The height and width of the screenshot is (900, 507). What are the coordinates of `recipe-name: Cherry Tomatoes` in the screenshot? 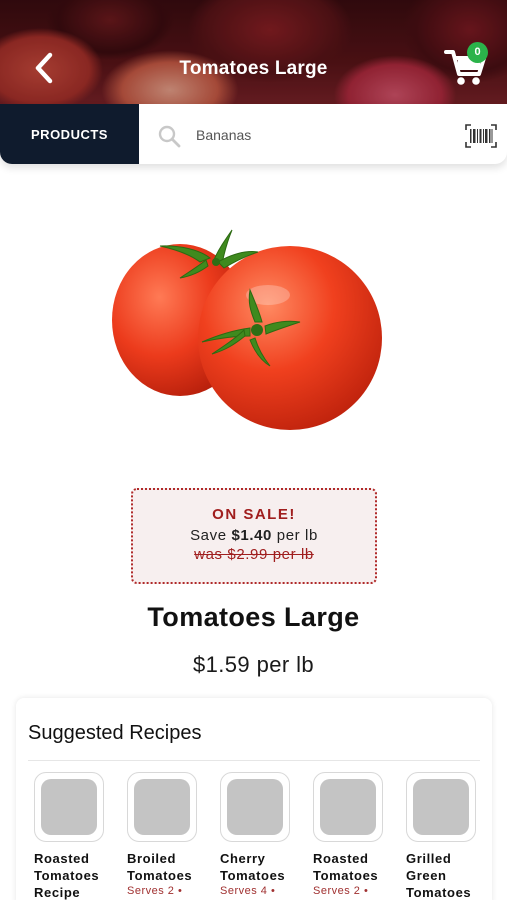 It's located at (253, 867).